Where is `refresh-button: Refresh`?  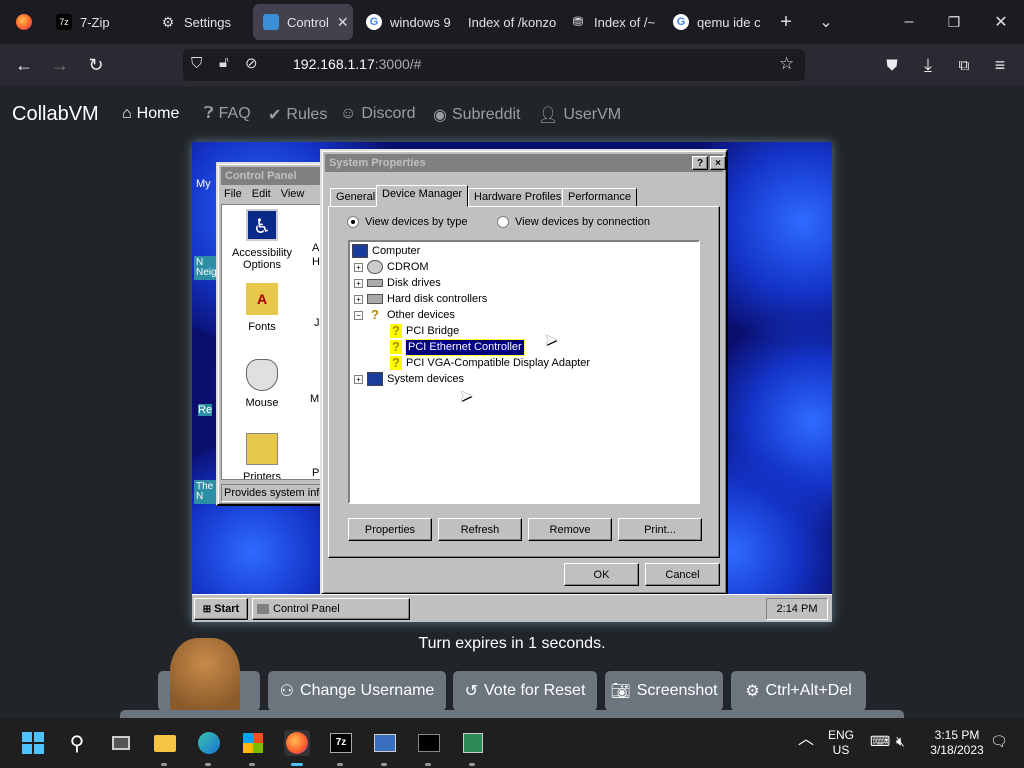
refresh-button: Refresh is located at coordinates (480, 529).